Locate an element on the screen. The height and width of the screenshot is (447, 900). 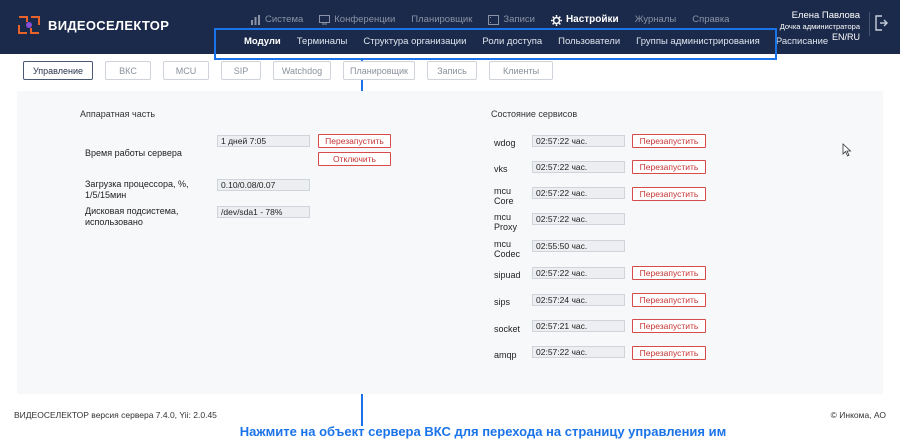
chart-icon is located at coordinates (255, 19).